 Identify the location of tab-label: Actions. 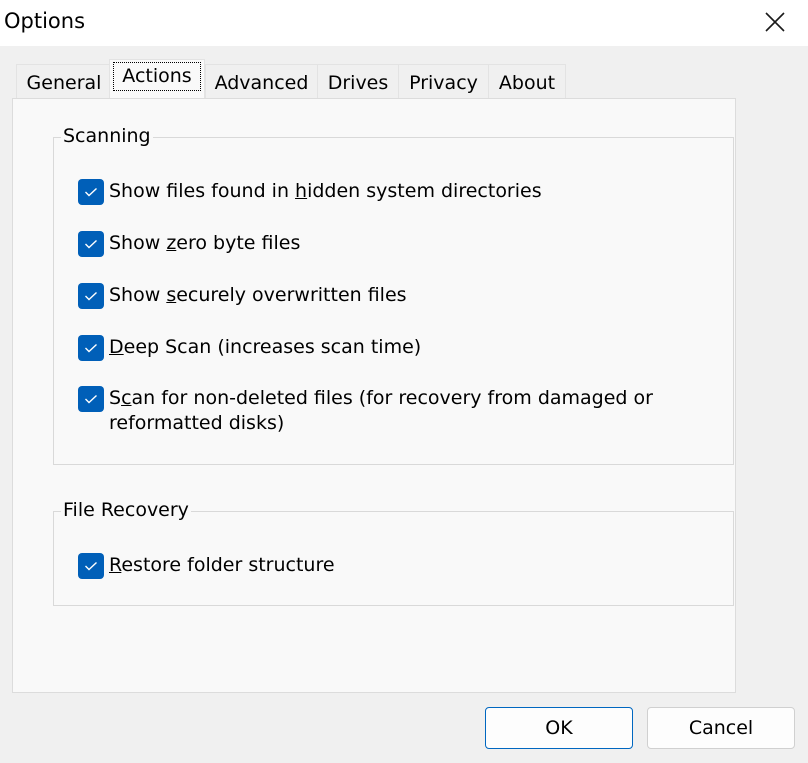
(157, 76).